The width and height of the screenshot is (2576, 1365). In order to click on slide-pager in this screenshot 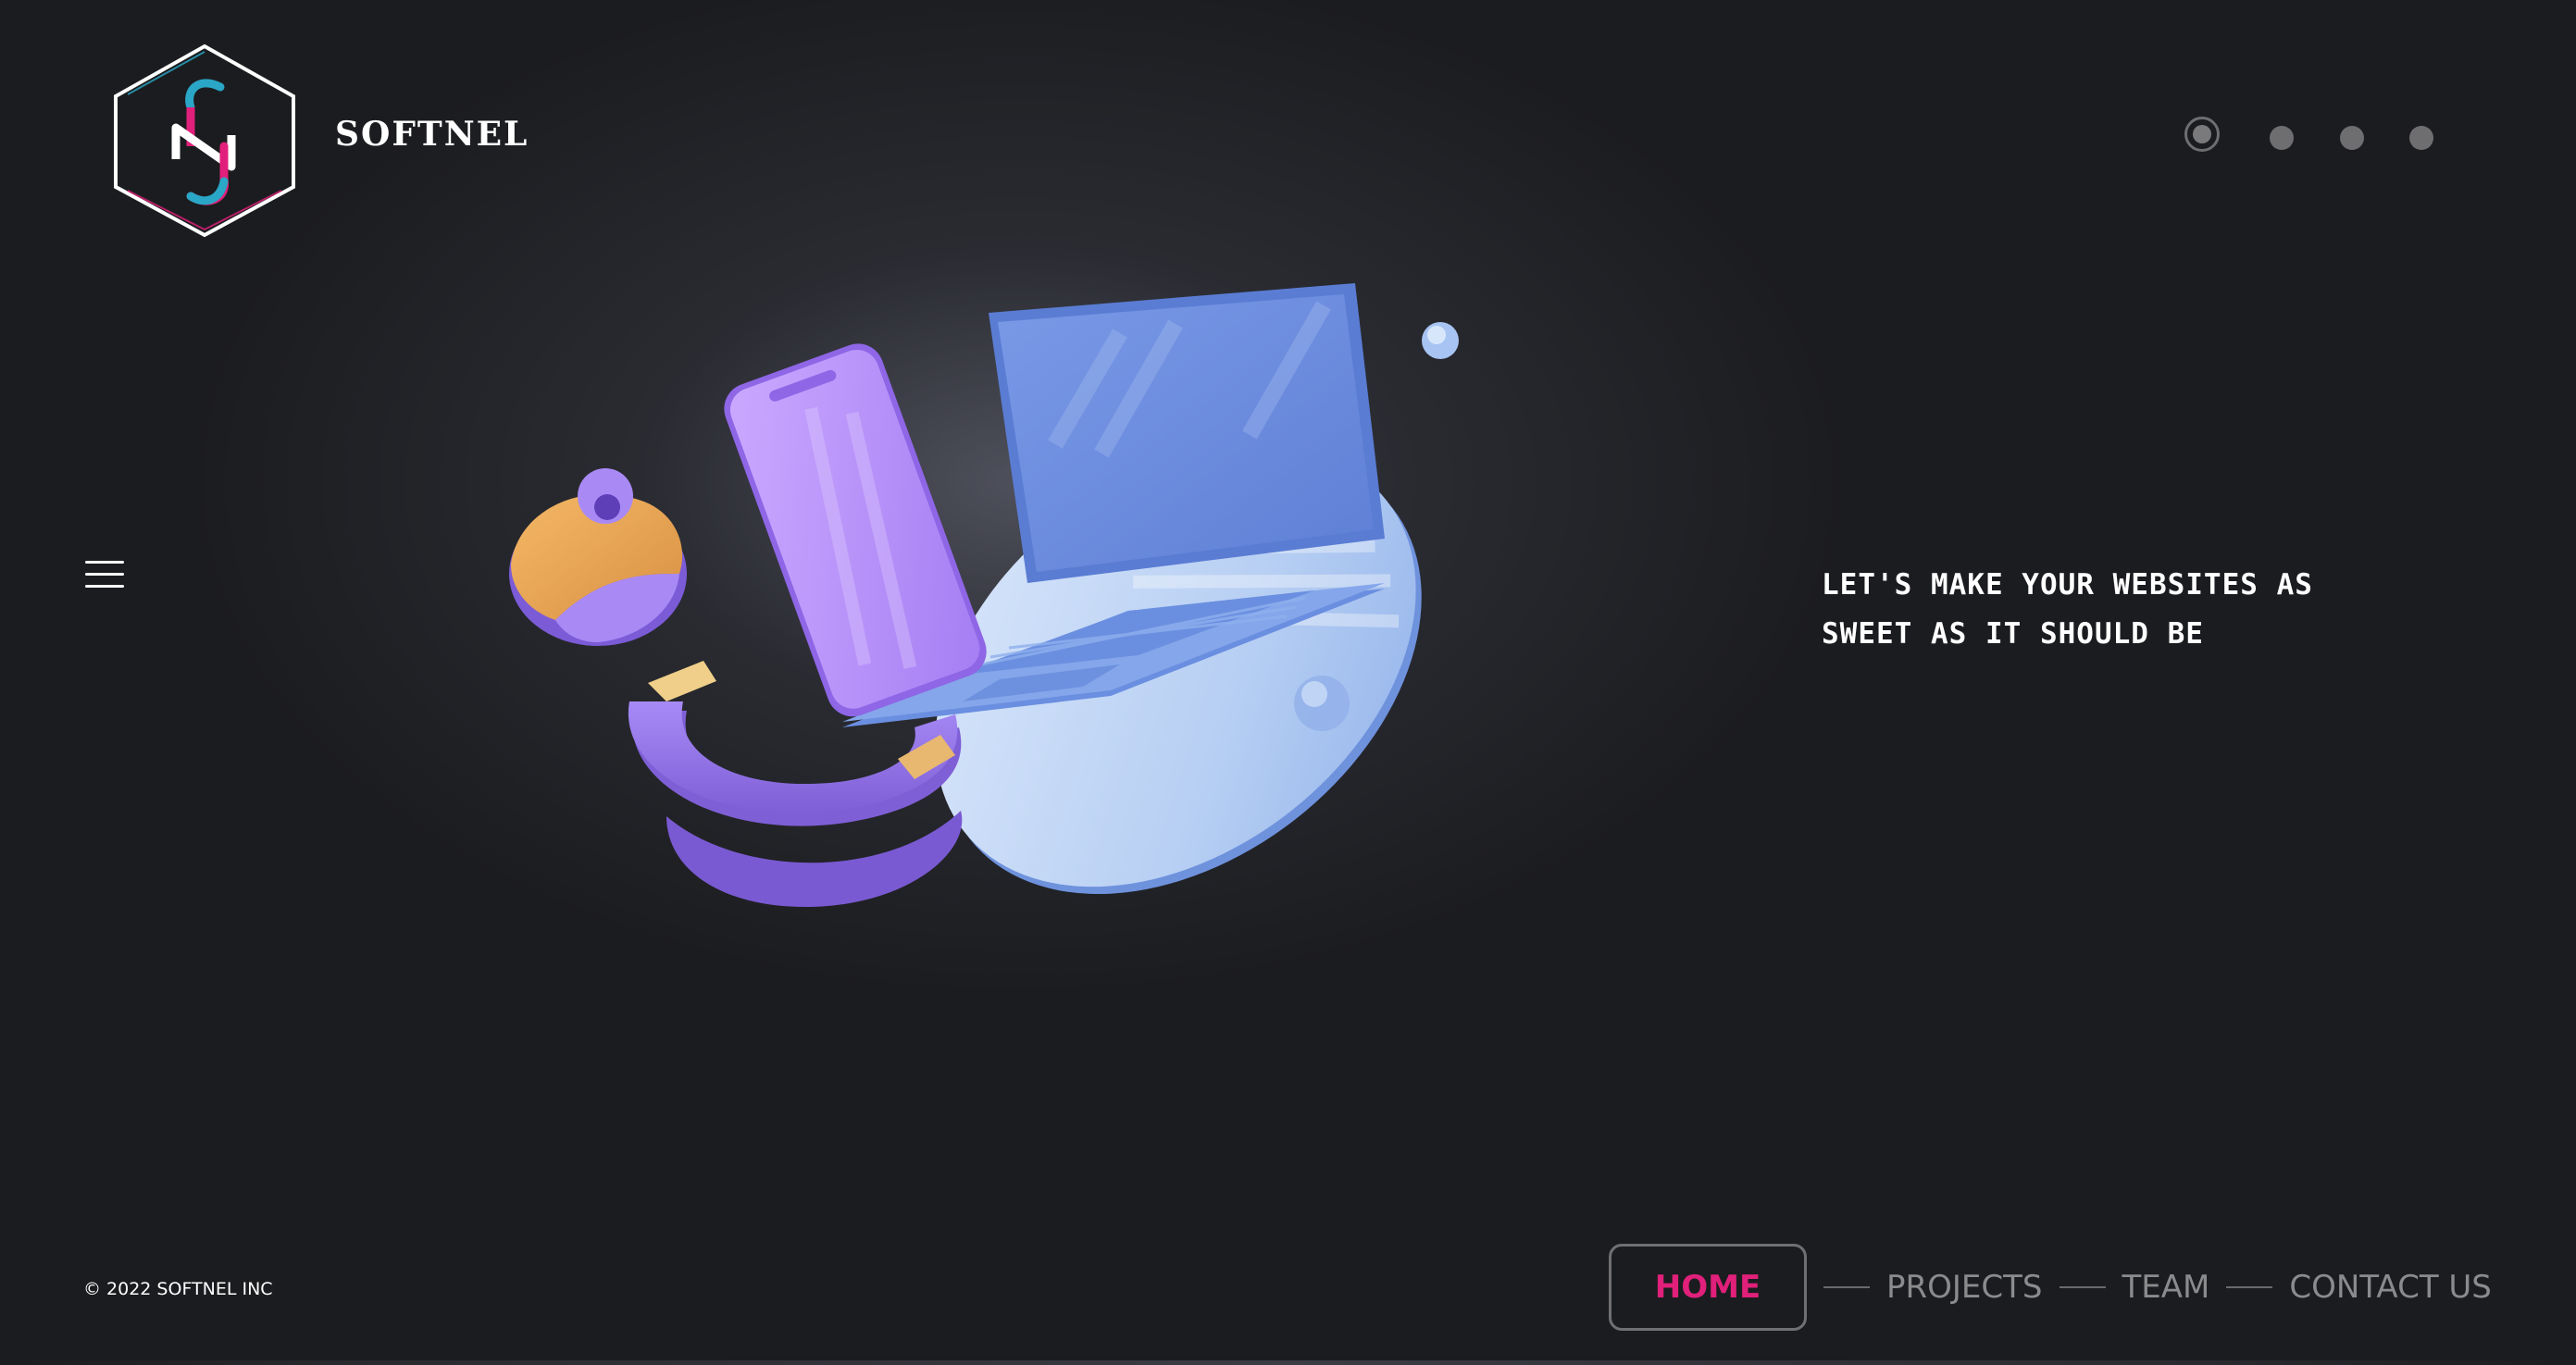, I will do `click(2314, 138)`.